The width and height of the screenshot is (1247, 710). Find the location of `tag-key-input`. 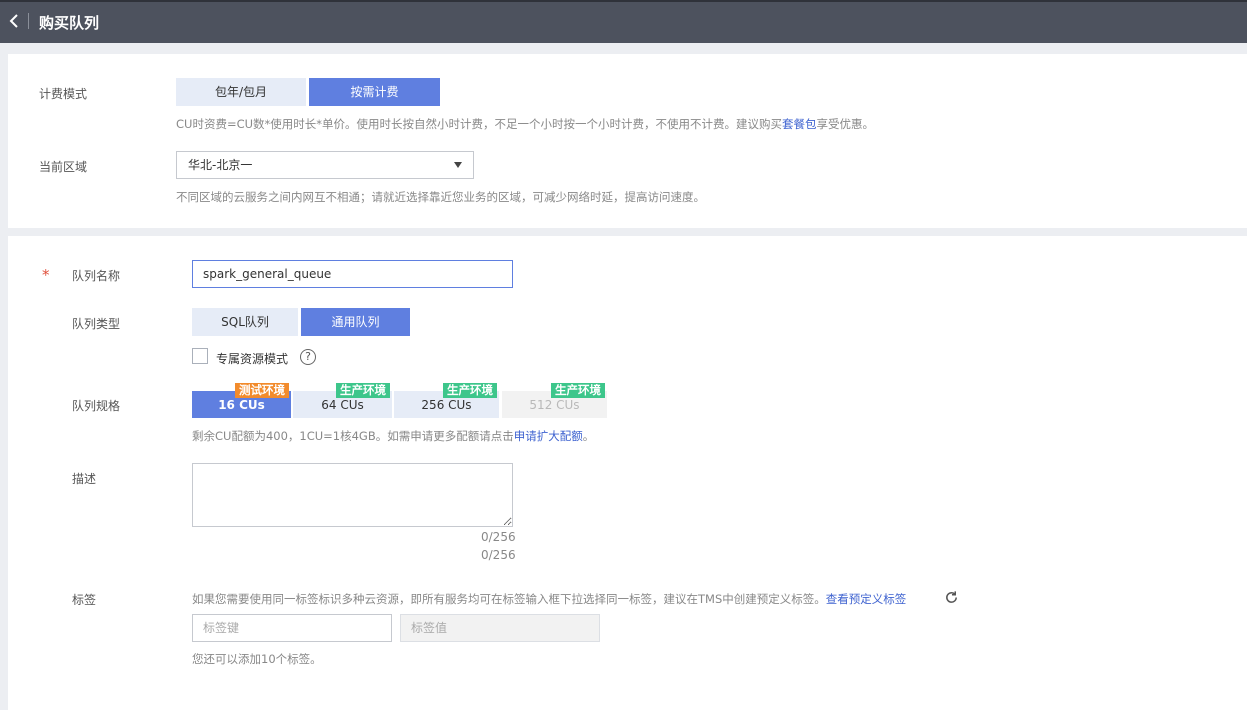

tag-key-input is located at coordinates (292, 628).